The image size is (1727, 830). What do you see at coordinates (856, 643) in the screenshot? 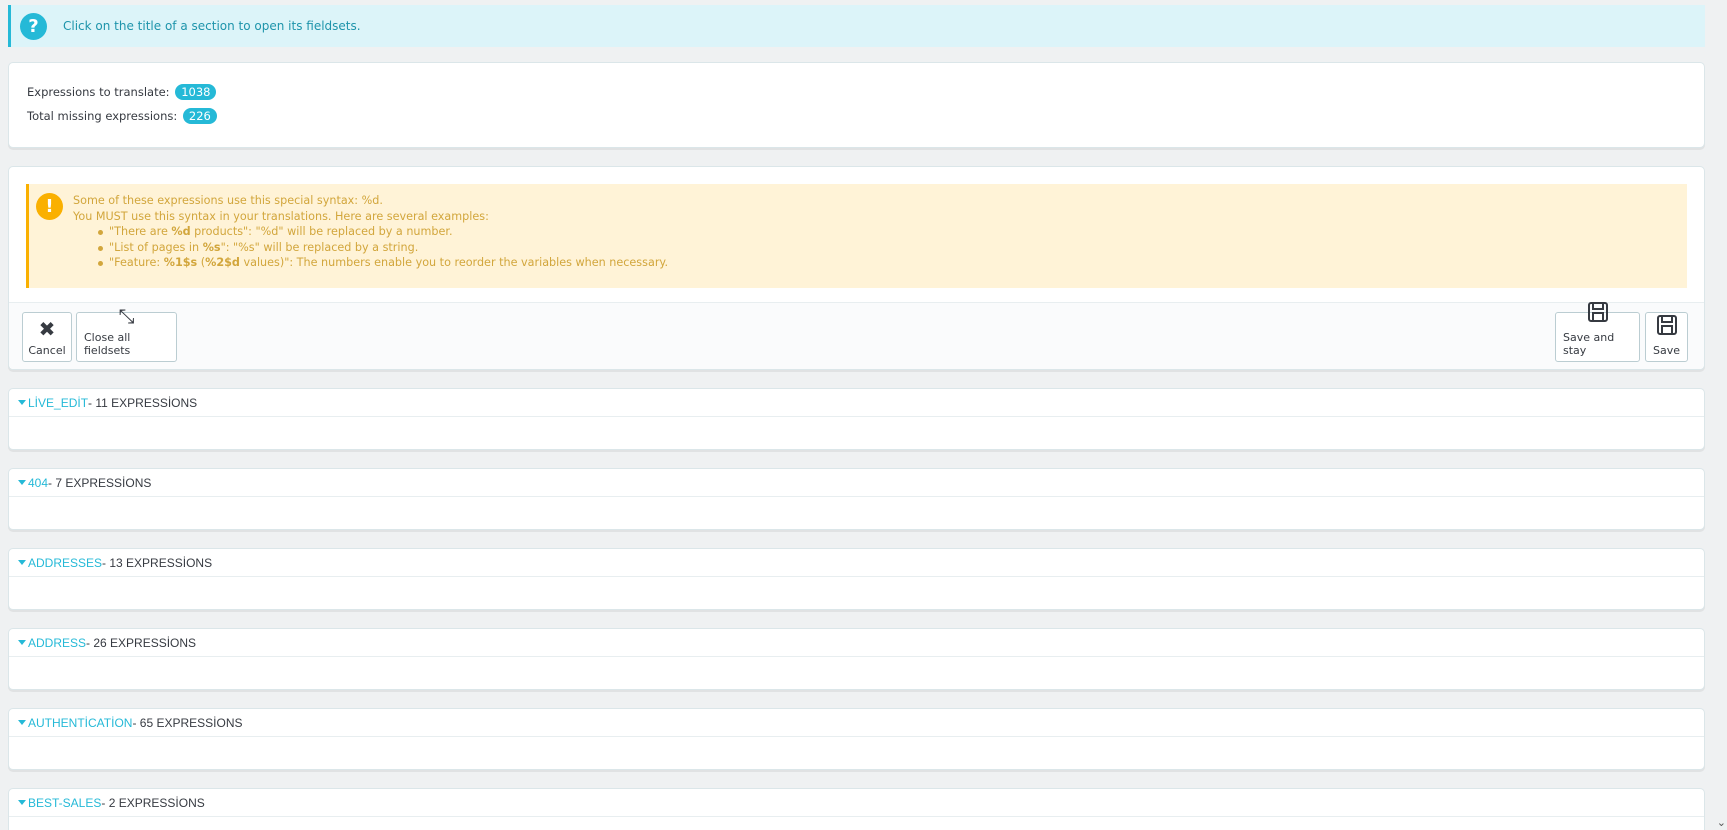
I see `section-header: ADDRESS - 26 EXPRESSİONS` at bounding box center [856, 643].